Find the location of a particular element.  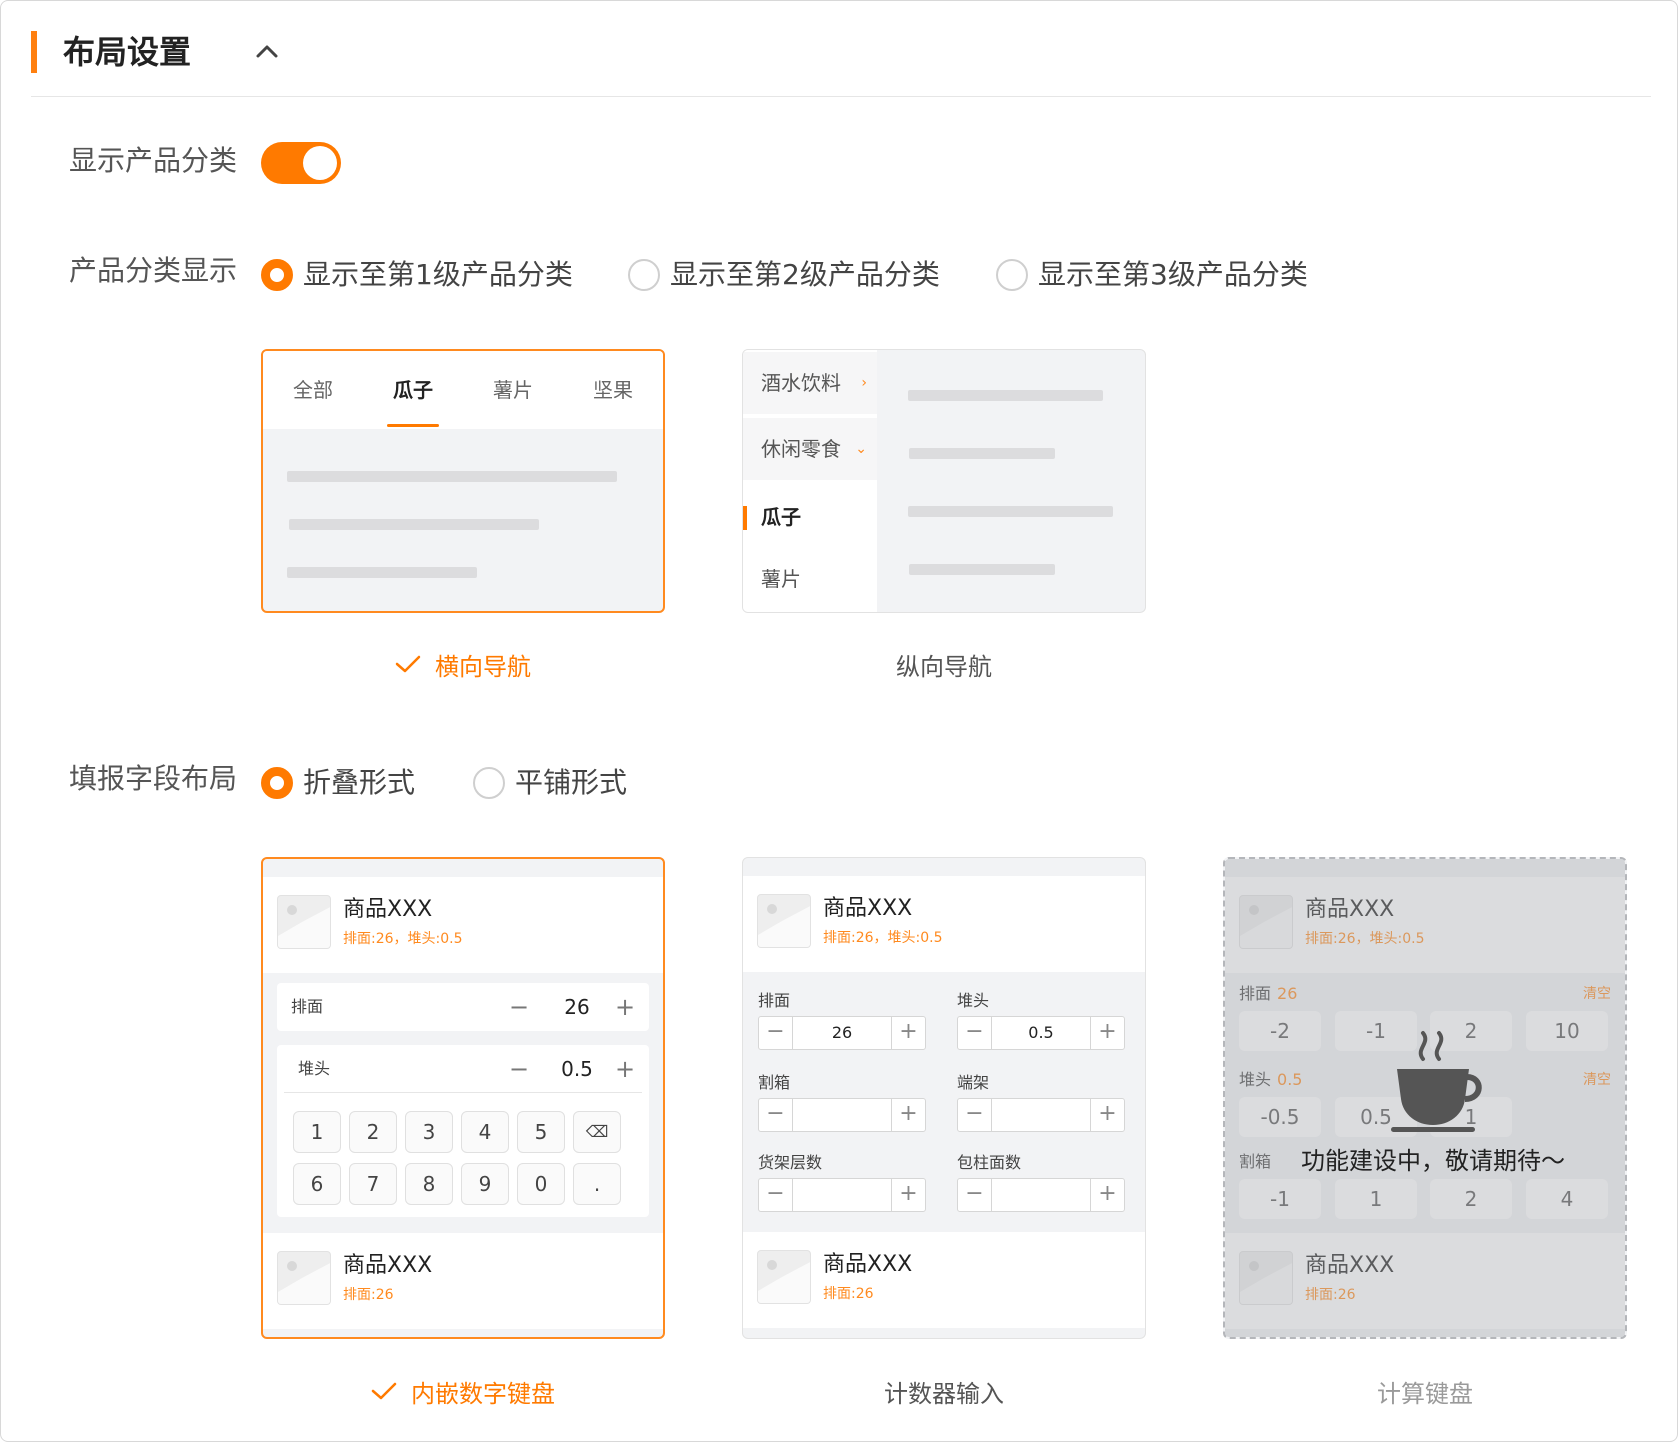

category-display-label: 产品分类显示 is located at coordinates (153, 270).